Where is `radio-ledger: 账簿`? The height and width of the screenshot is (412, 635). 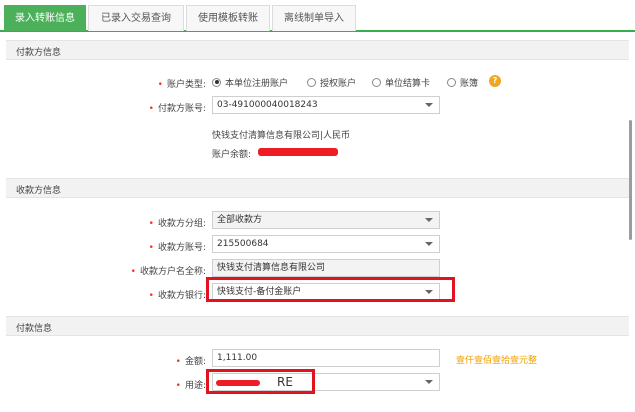 radio-ledger: 账簿 is located at coordinates (462, 82).